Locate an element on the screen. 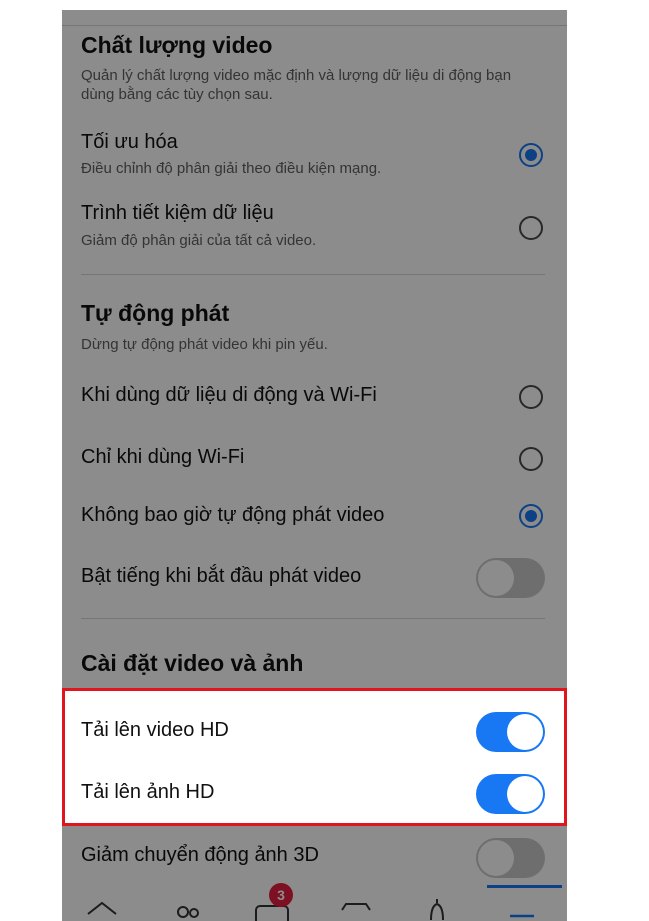  highlight-box: Tải lên video HD Tải lên ảnh HD is located at coordinates (314, 757).